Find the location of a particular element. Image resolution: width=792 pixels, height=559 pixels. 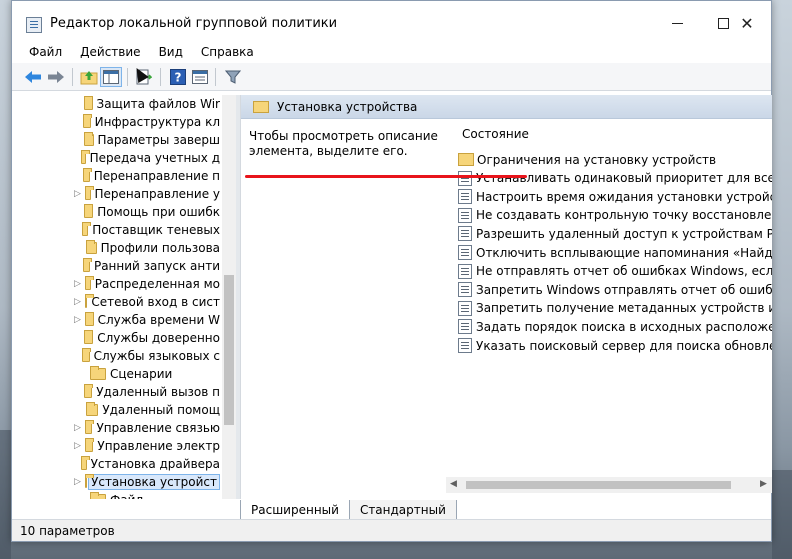

tree-item: Перенаправление п is located at coordinates (120, 176).